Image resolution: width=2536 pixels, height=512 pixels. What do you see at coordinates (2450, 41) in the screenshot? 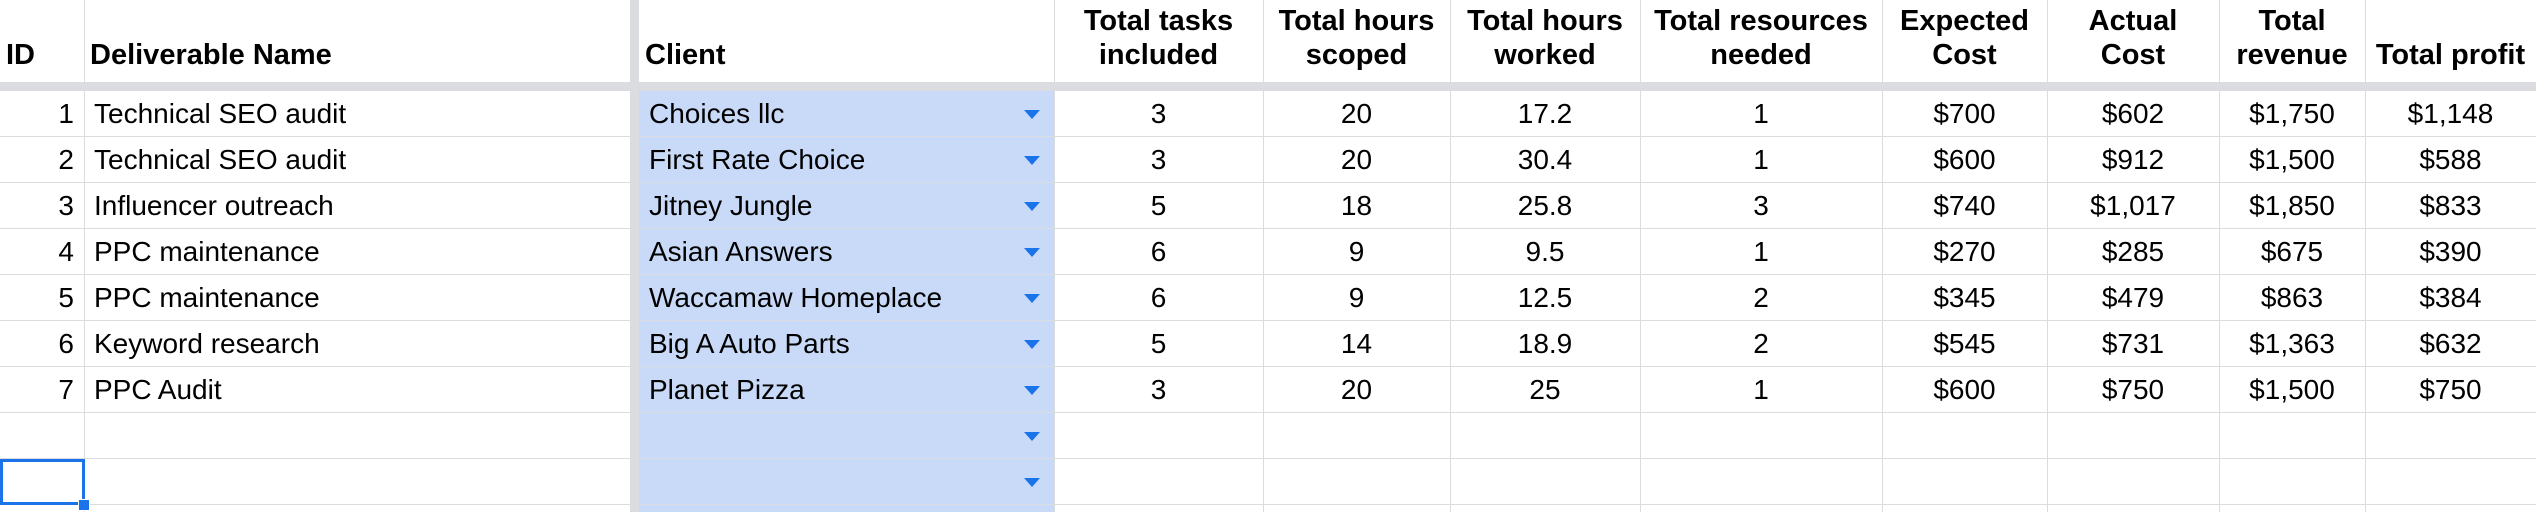
I see `column-header-total-profit: Total profit` at bounding box center [2450, 41].